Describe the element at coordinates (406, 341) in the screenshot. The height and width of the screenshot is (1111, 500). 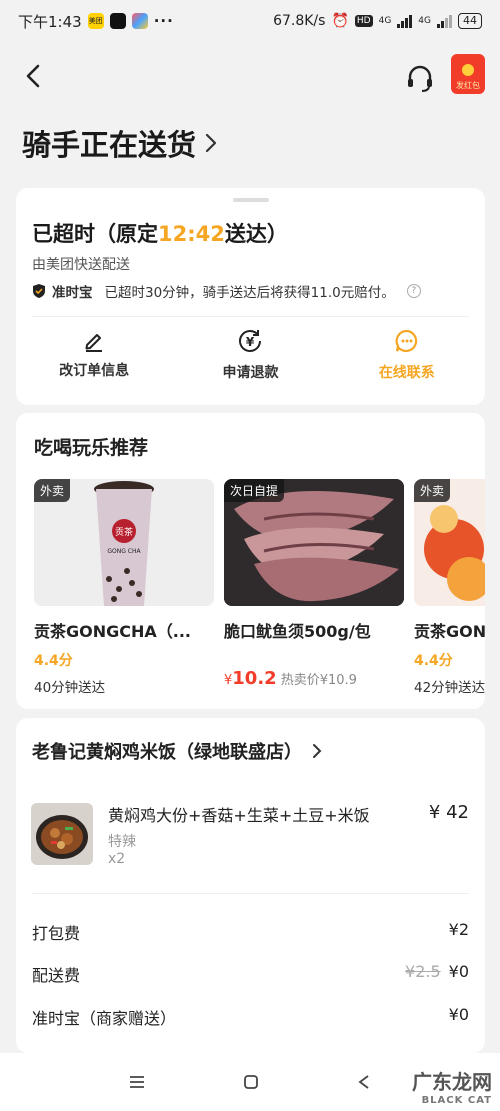
I see `chat-icon` at that location.